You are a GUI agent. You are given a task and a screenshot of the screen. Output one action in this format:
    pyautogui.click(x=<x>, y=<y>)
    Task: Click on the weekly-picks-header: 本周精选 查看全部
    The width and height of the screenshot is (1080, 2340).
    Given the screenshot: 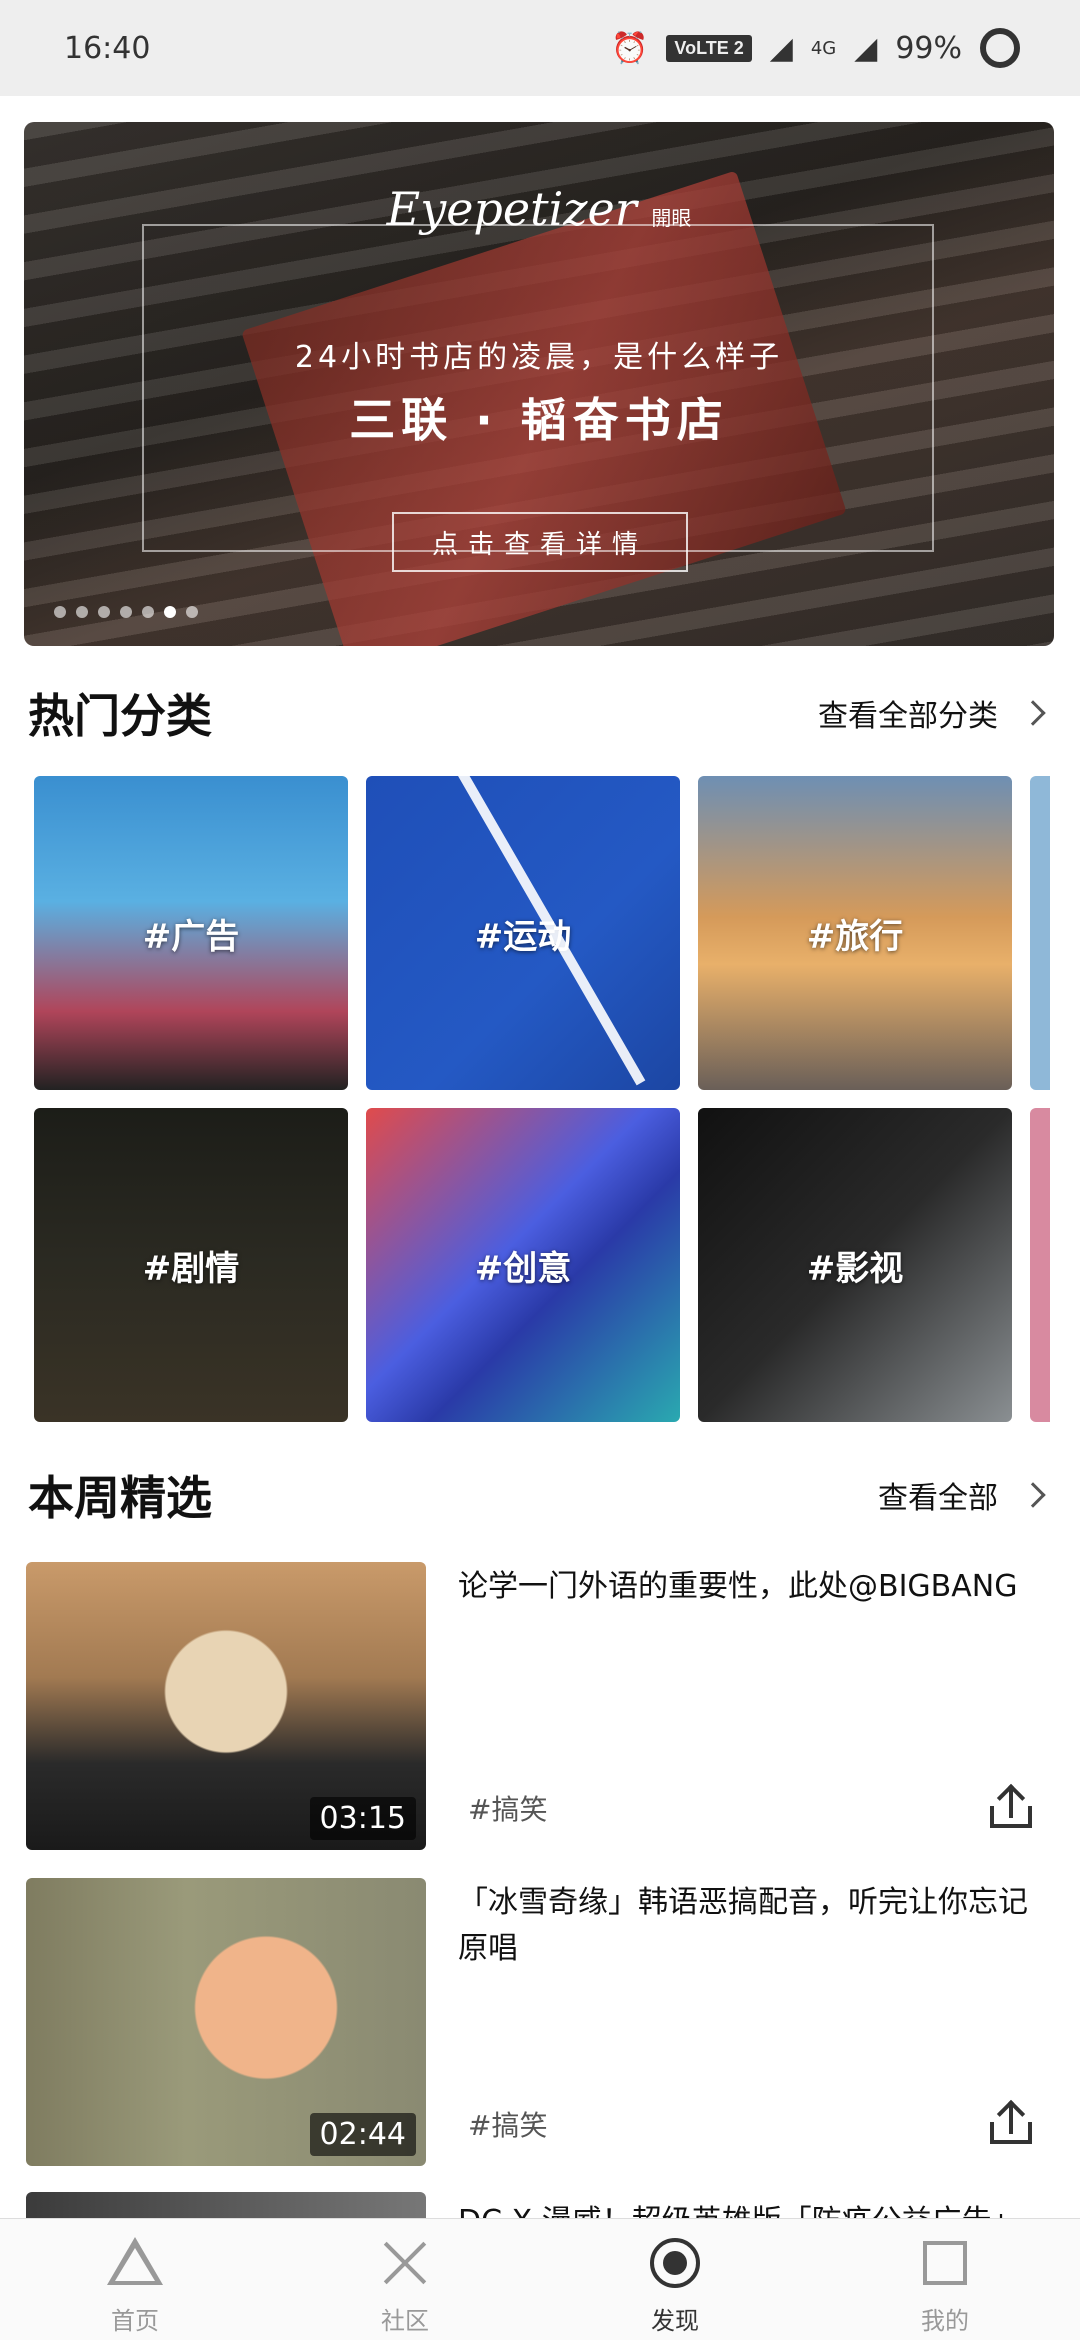 What is the action you would take?
    pyautogui.click(x=540, y=1495)
    